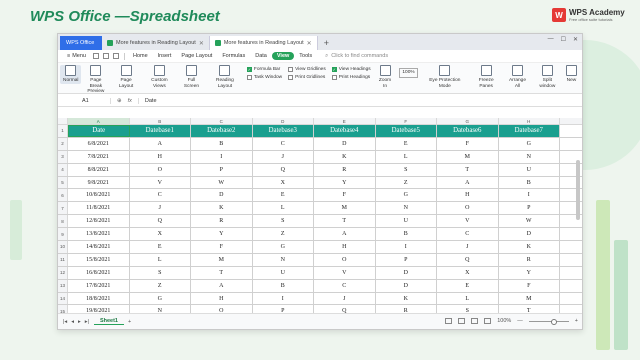 This screenshot has width=640, height=360. What do you see at coordinates (63, 143) in the screenshot?
I see `row-header: 2` at bounding box center [63, 143].